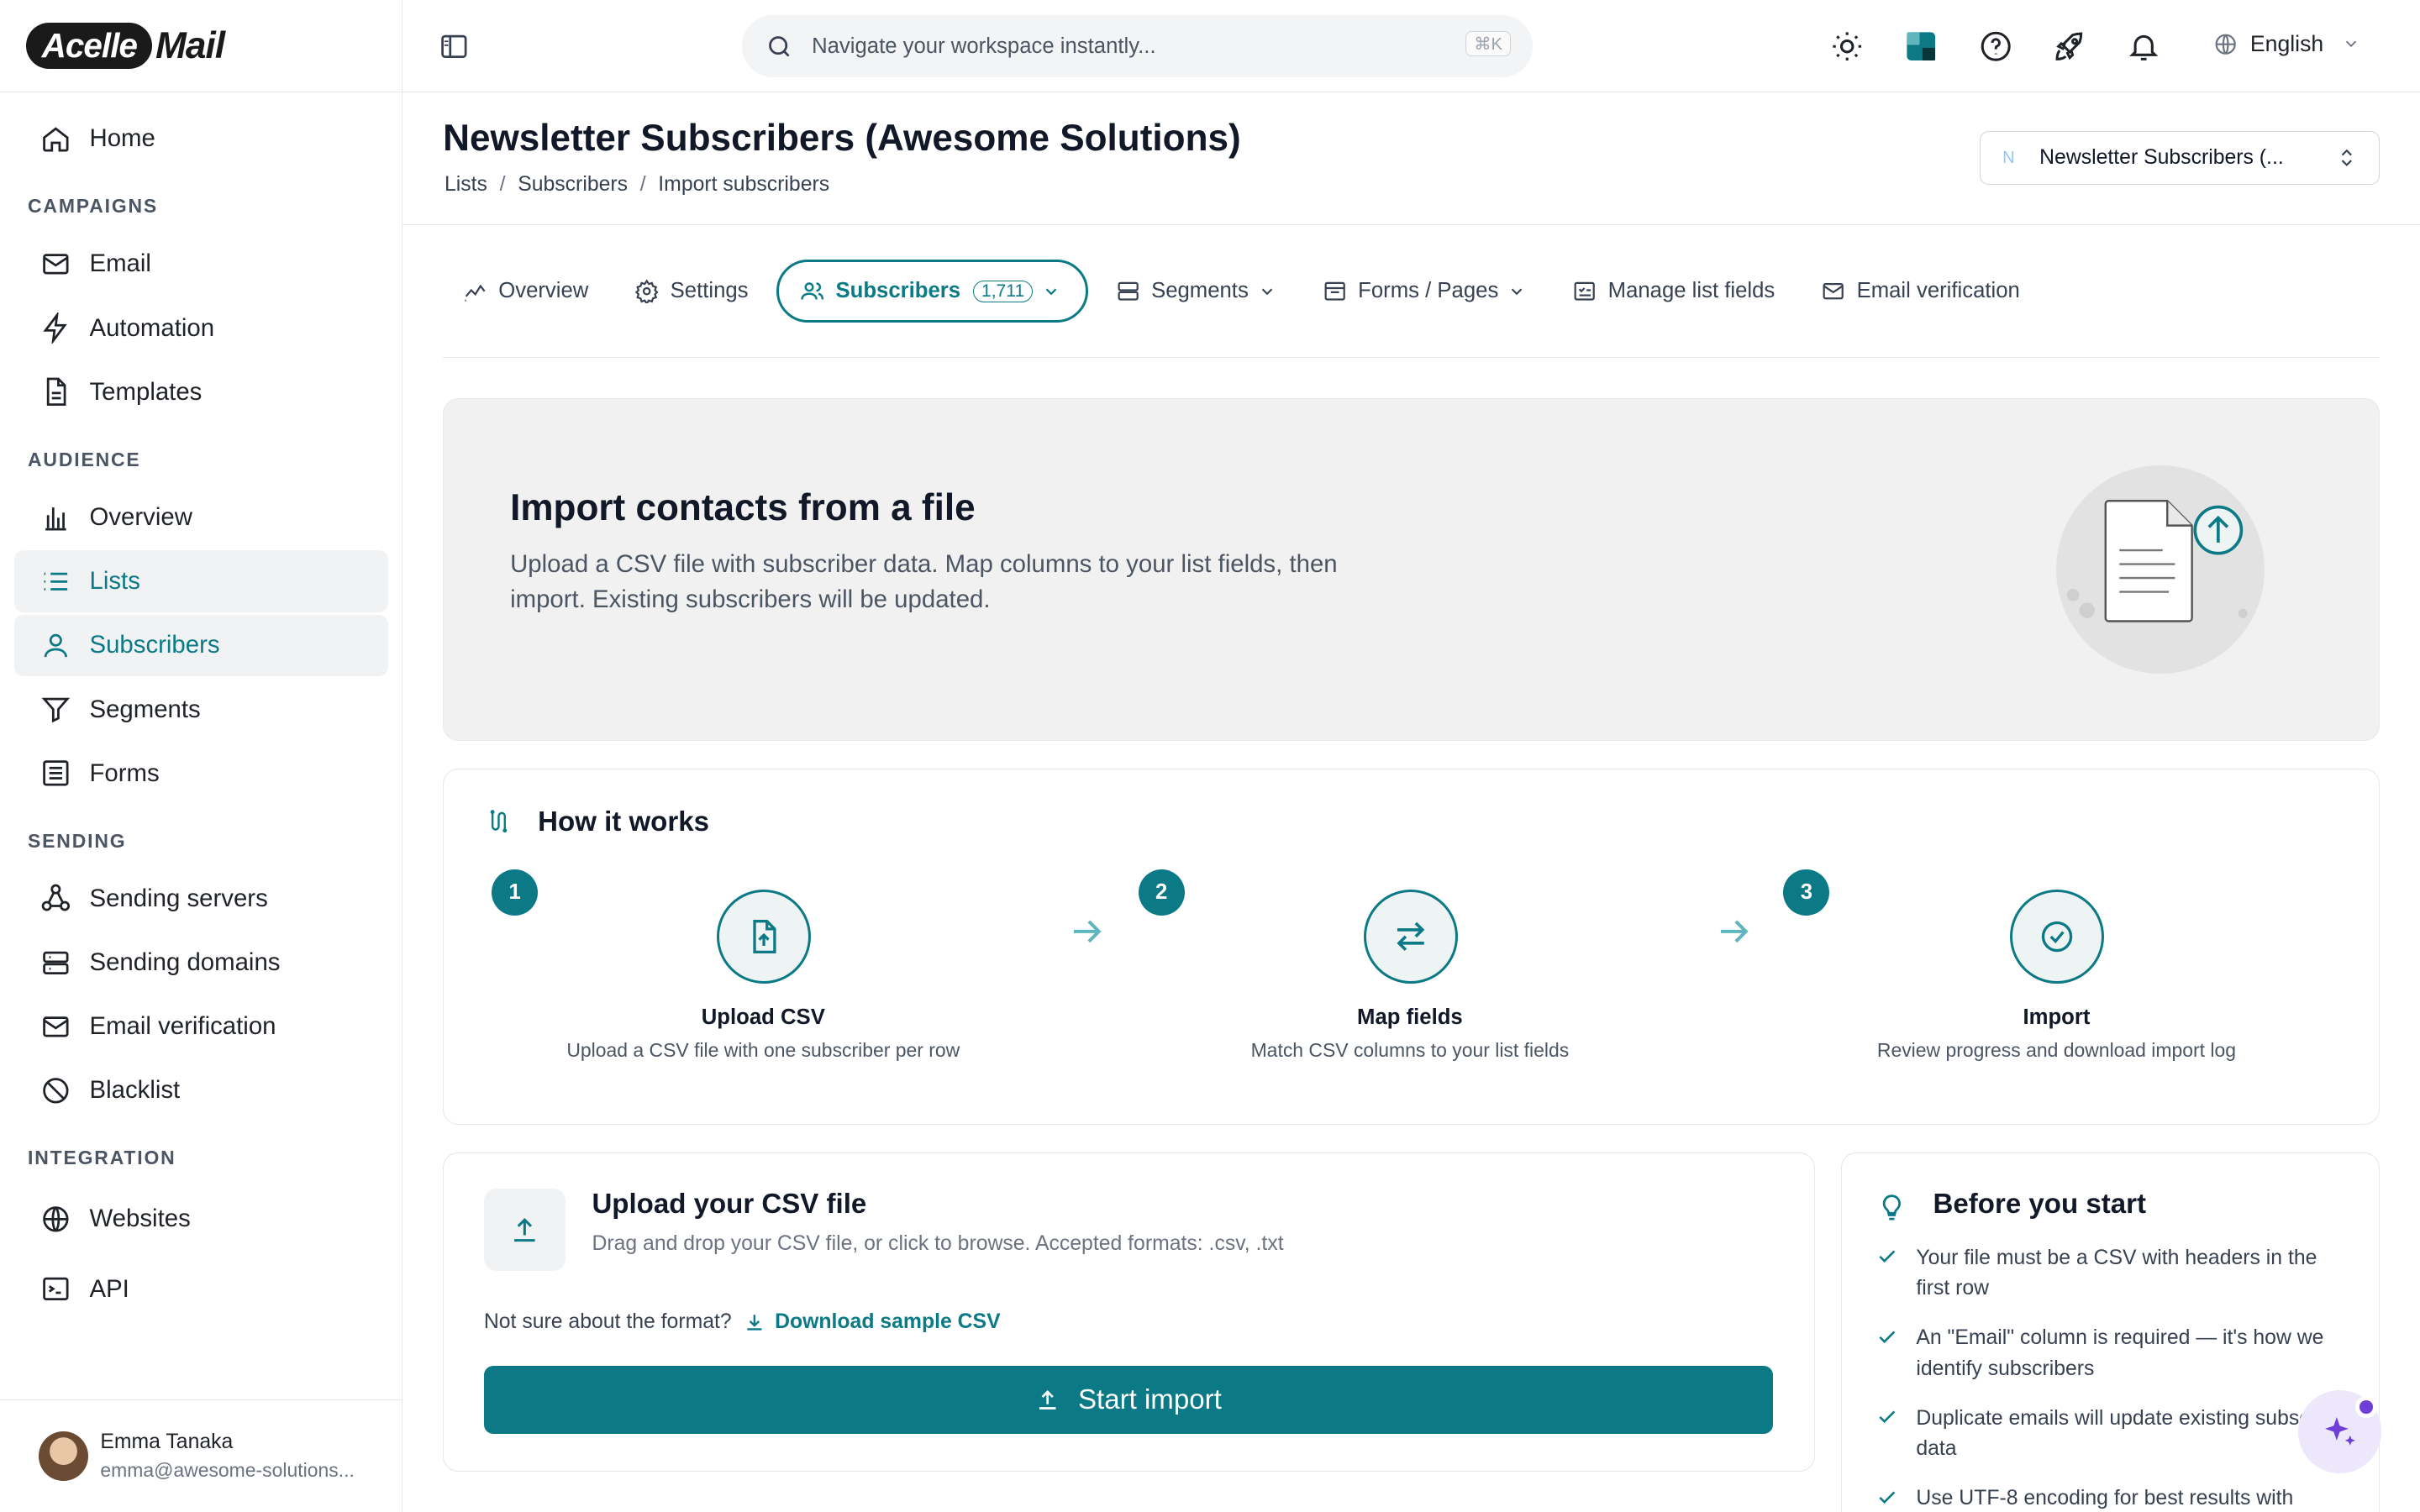 Image resolution: width=2420 pixels, height=1512 pixels. I want to click on format-question: Not sure about the format?, so click(607, 1322).